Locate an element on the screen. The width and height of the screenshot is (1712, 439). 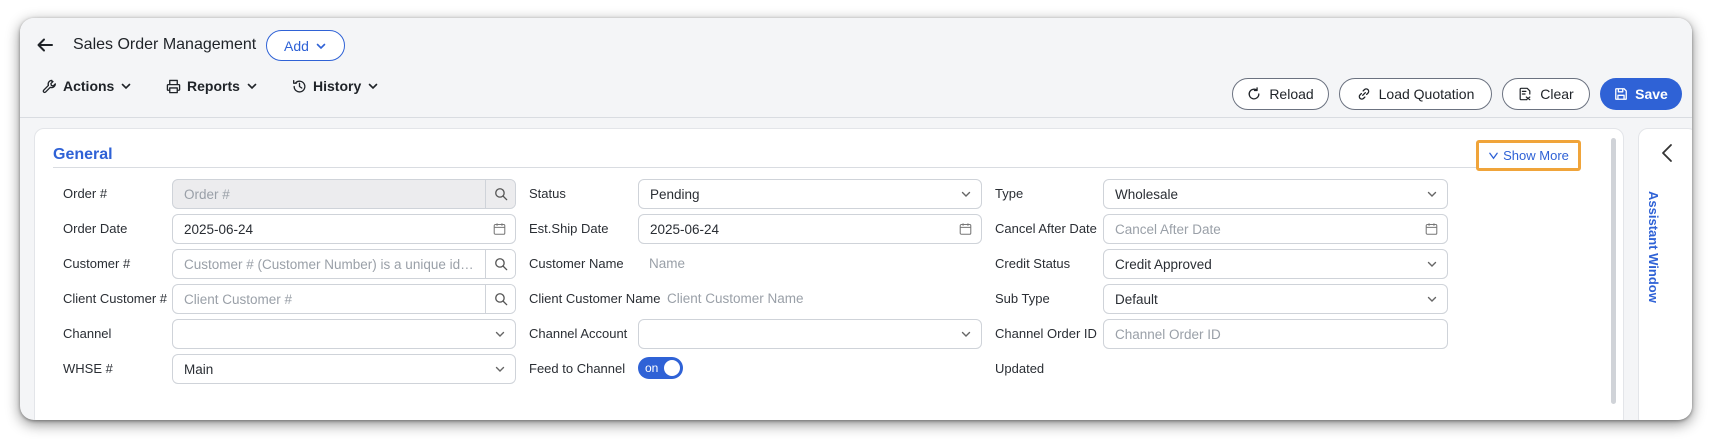
channel-account-select is located at coordinates (810, 334).